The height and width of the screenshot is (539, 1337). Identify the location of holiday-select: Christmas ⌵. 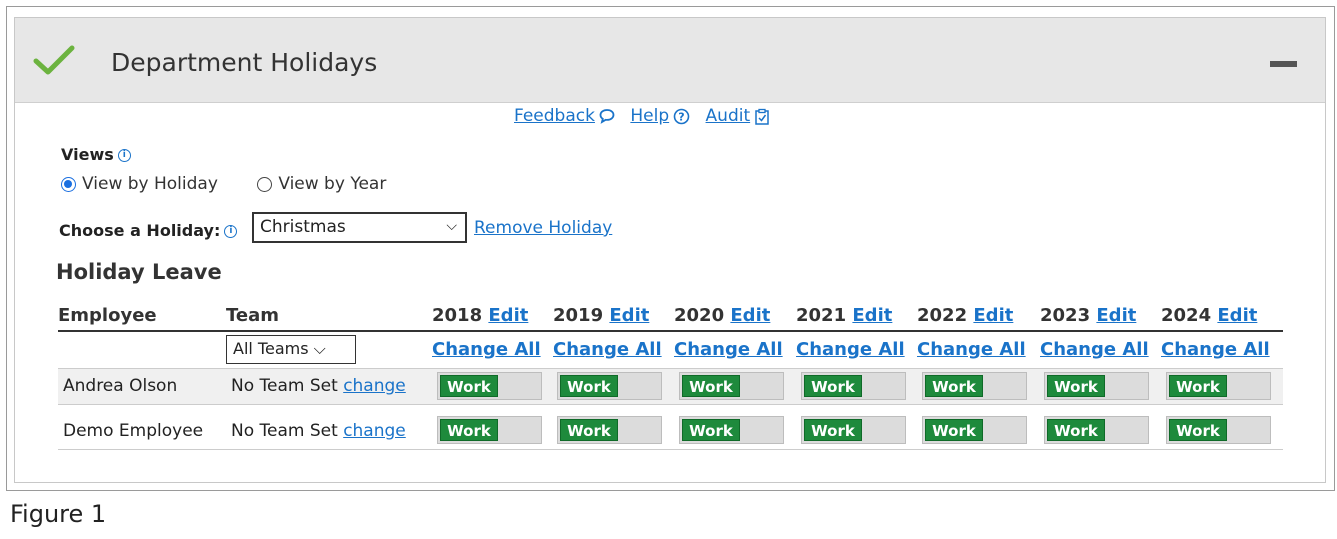
(359, 227).